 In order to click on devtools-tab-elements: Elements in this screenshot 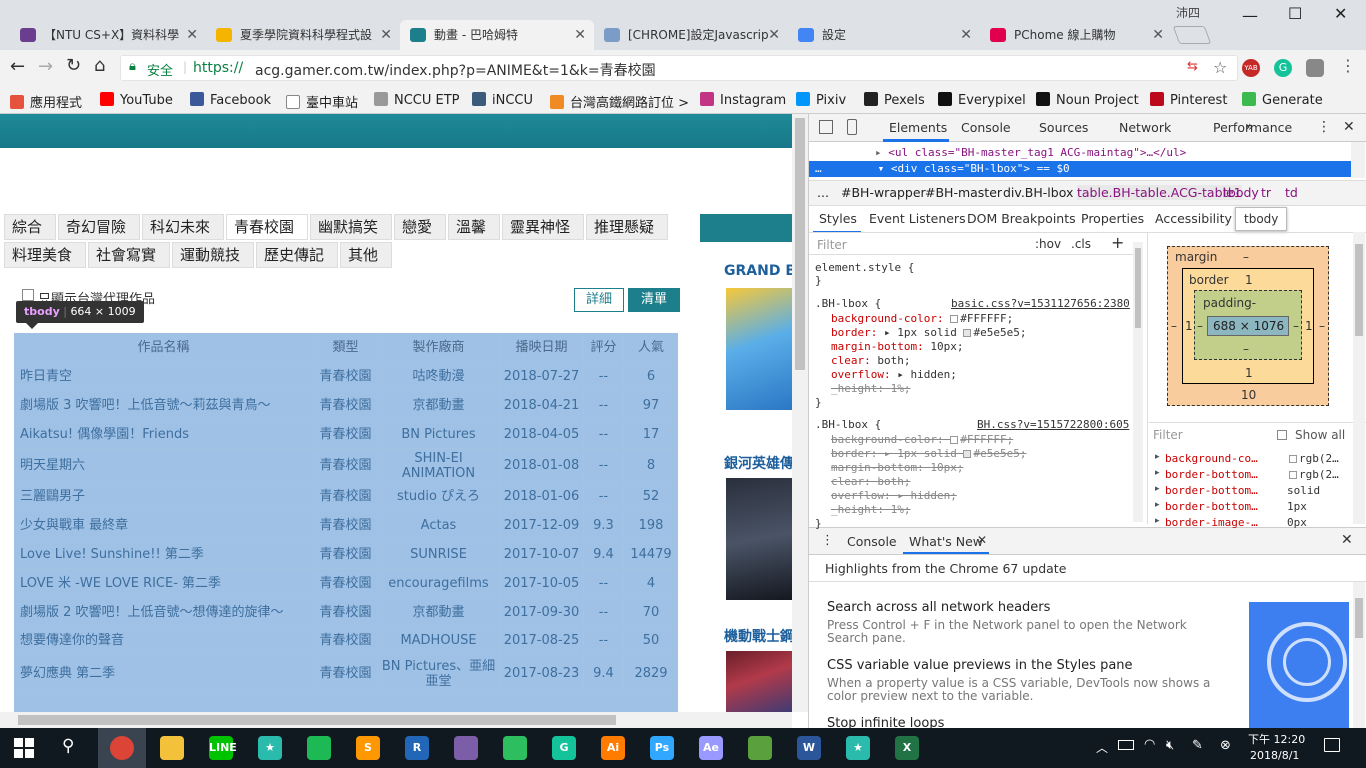, I will do `click(918, 127)`.